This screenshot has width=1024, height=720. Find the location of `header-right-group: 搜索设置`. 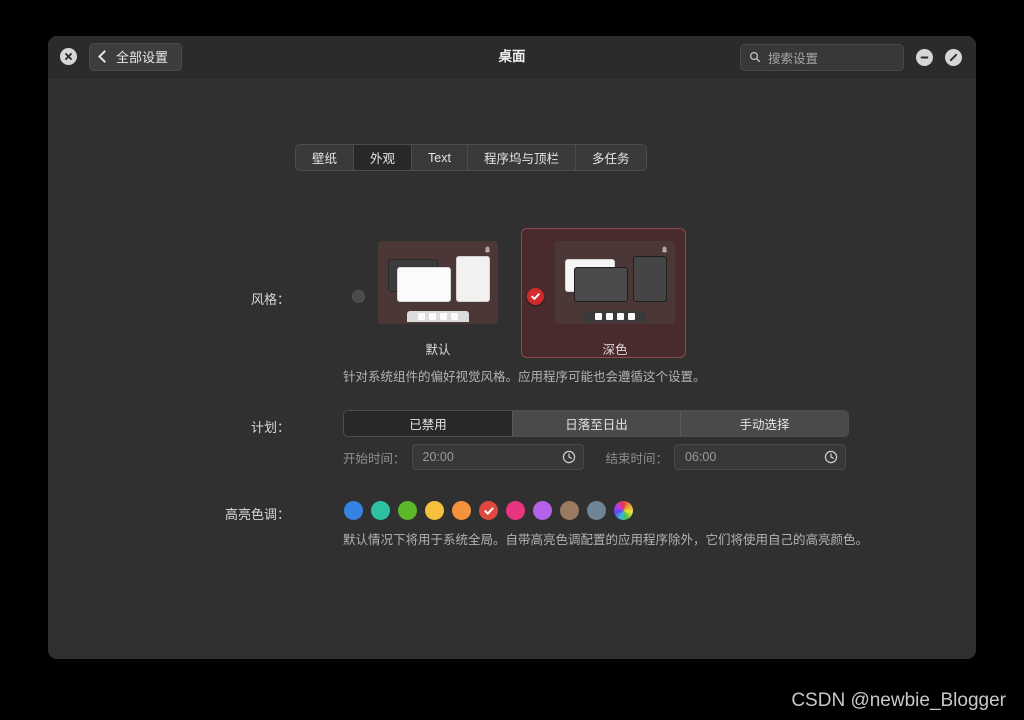

header-right-group: 搜索设置 is located at coordinates (851, 57).